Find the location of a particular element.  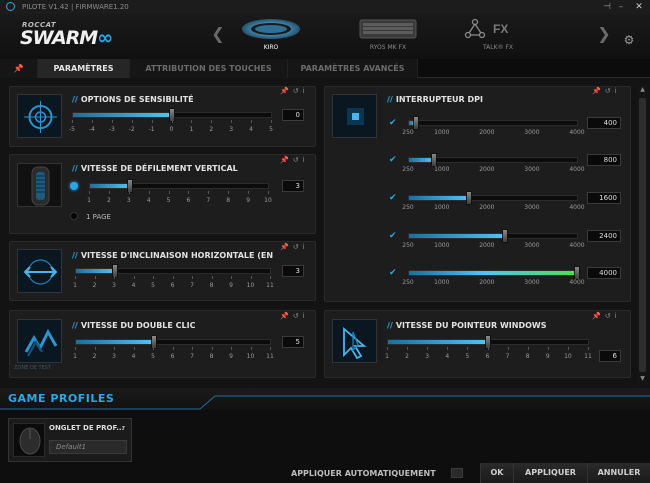

gear-icon: ⚙ is located at coordinates (629, 40).